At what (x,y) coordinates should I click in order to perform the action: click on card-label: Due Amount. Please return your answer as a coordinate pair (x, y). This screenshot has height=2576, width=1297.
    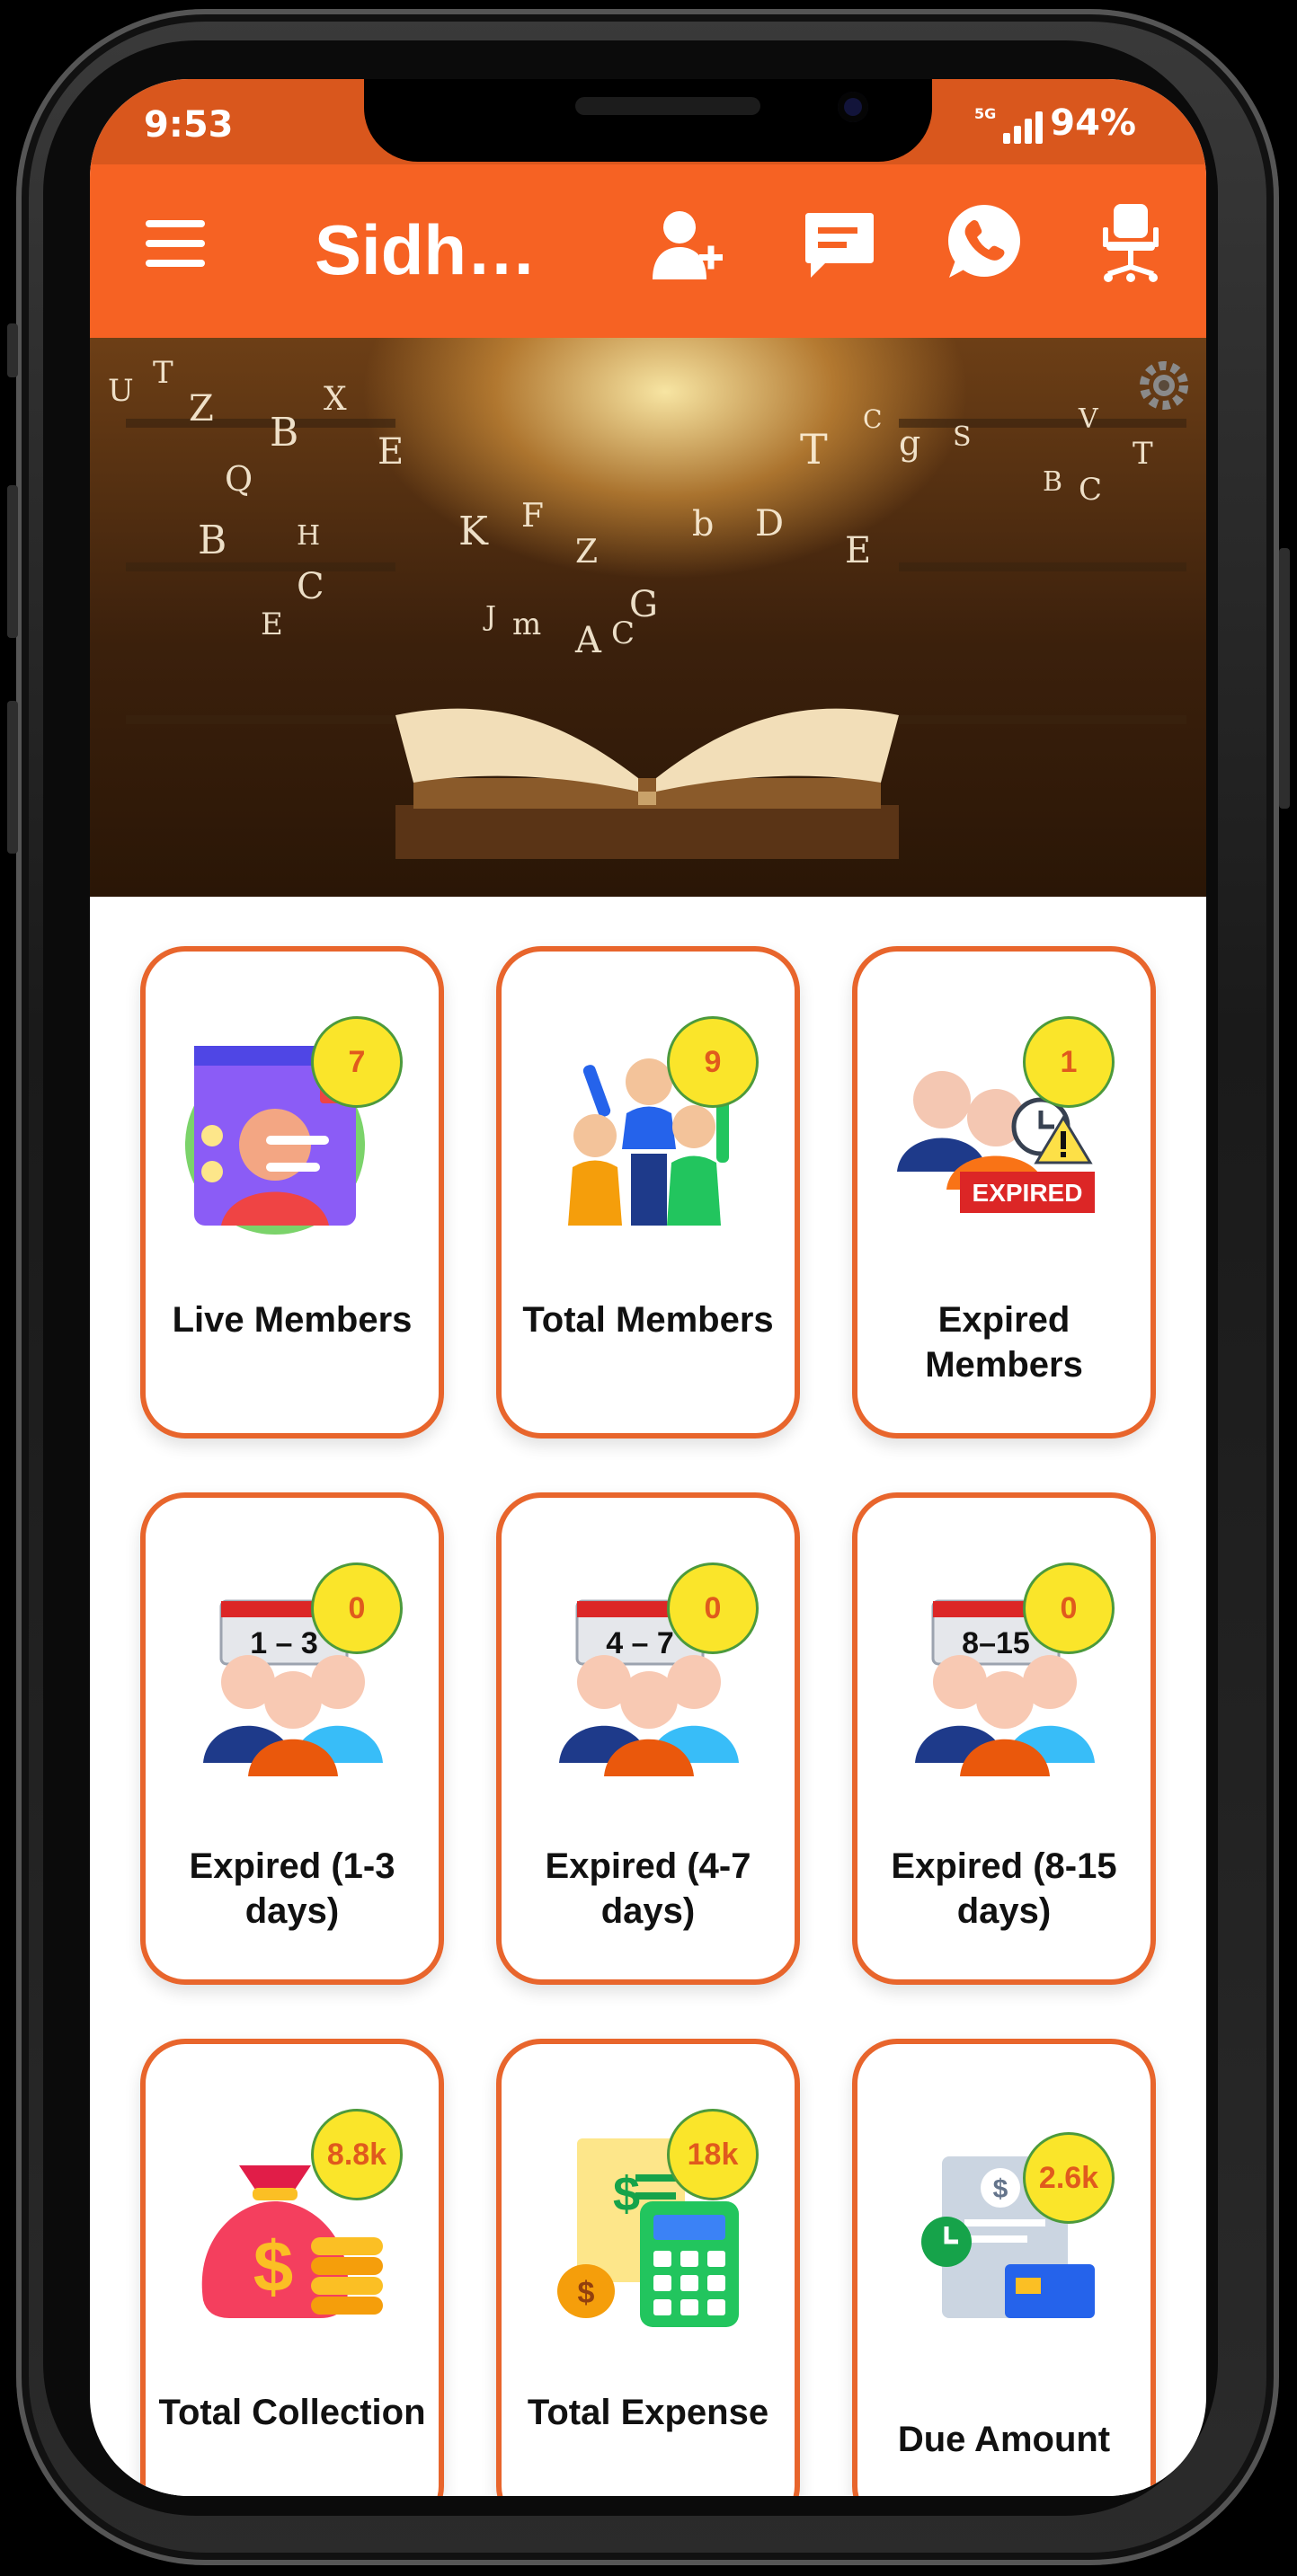
    Looking at the image, I should click on (1004, 2439).